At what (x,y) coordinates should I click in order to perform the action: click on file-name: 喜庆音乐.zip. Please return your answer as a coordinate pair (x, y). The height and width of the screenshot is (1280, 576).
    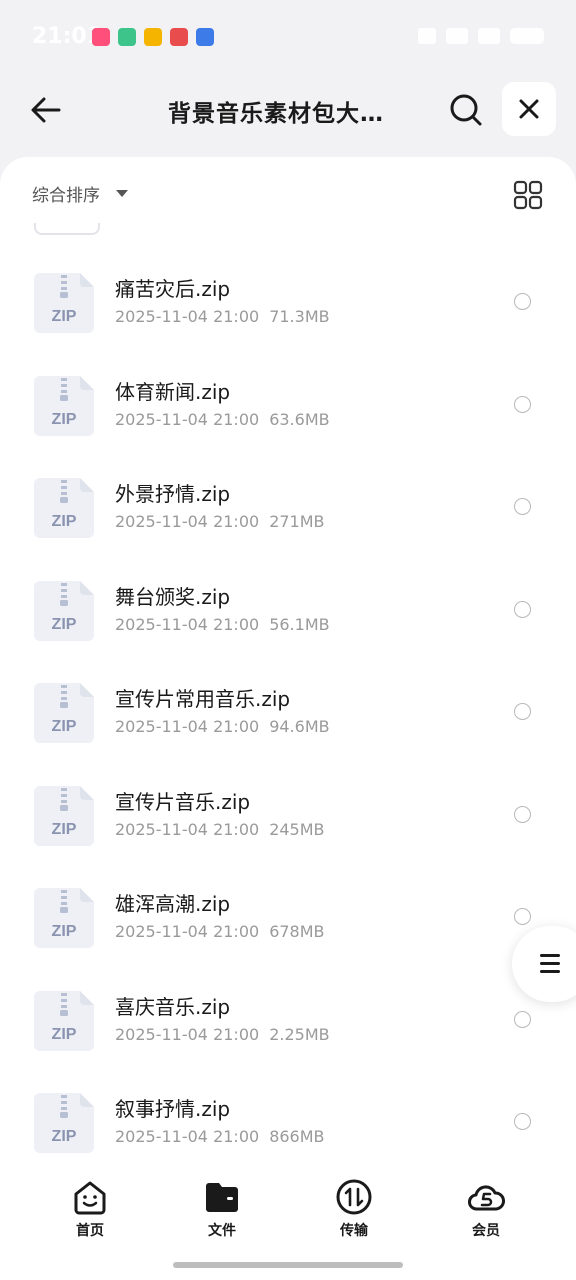
    Looking at the image, I should click on (173, 1006).